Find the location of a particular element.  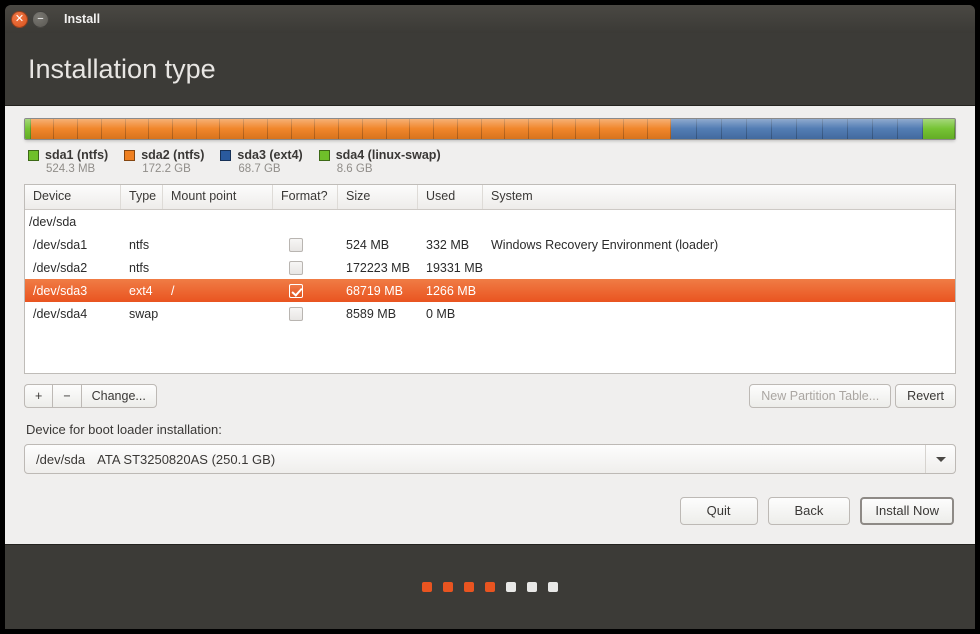

cell-type: swap is located at coordinates (144, 313).